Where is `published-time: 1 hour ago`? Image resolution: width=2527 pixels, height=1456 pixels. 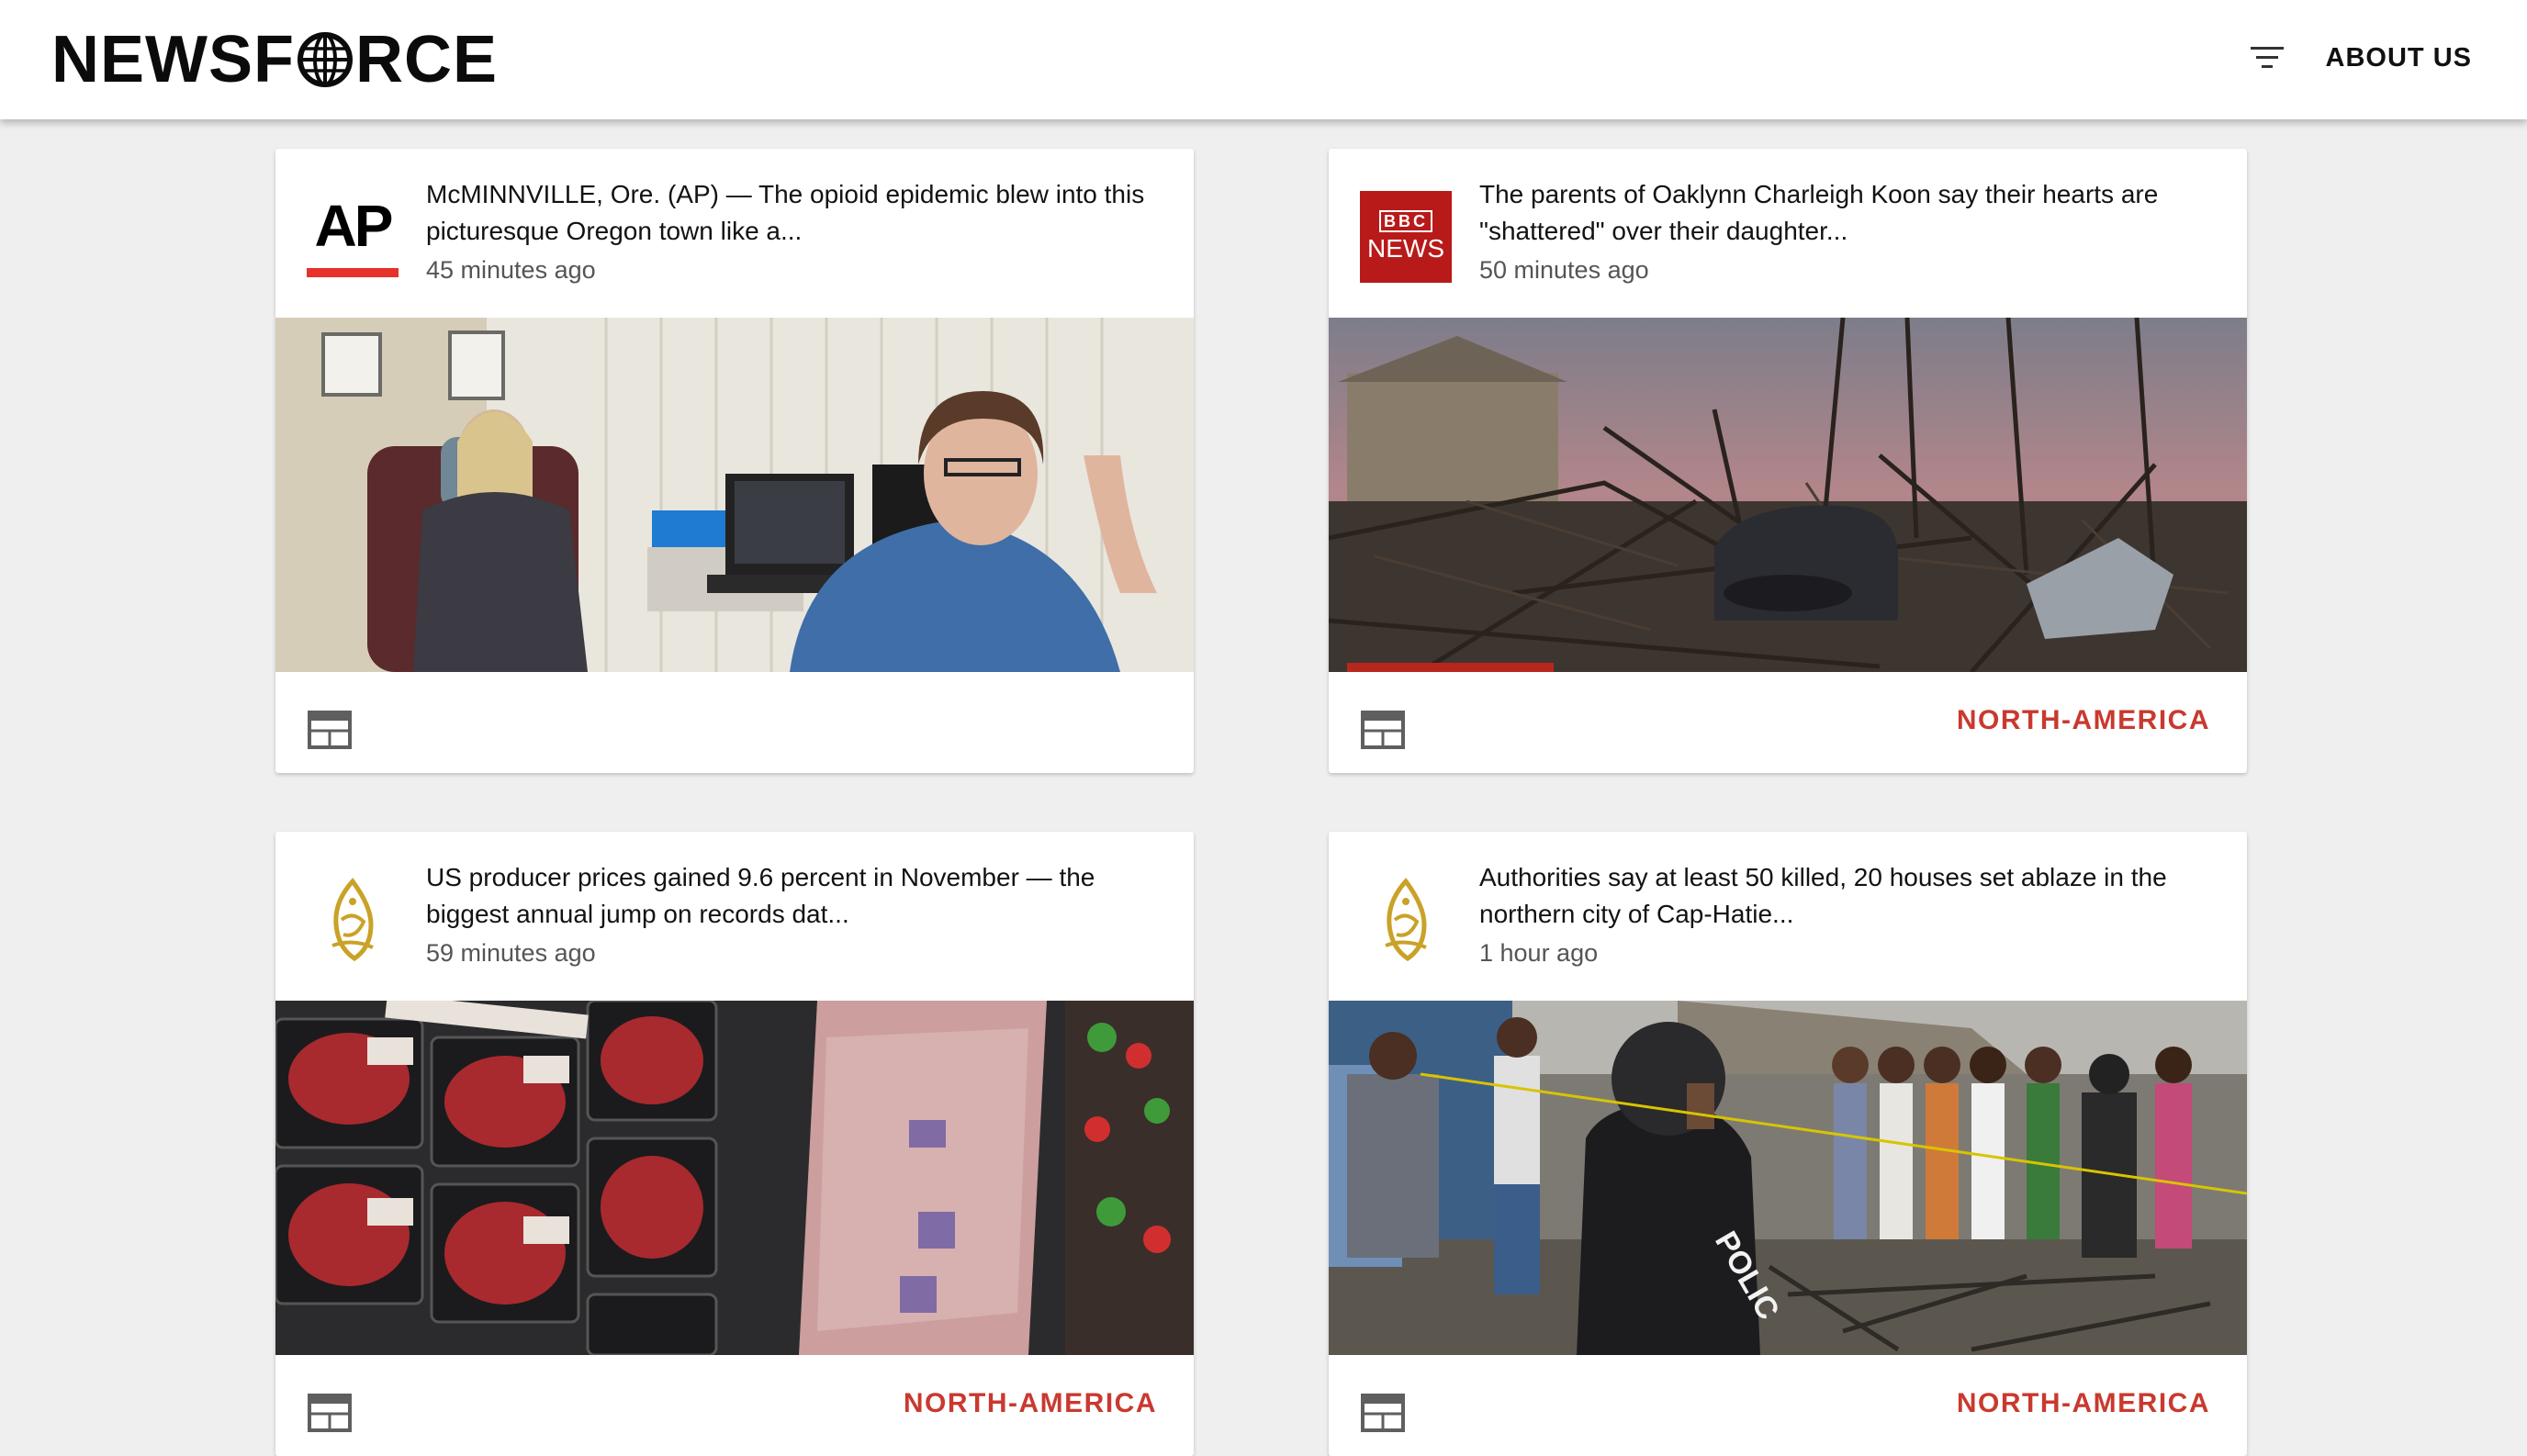 published-time: 1 hour ago is located at coordinates (1539, 953).